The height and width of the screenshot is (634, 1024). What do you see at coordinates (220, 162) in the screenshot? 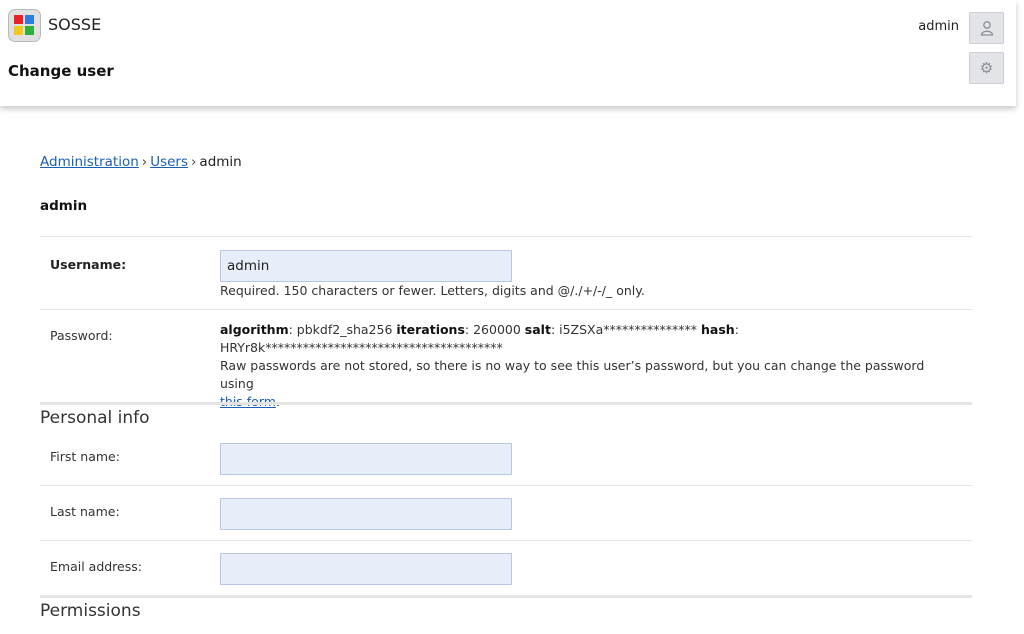
I see `breadcrumb-current: admin` at bounding box center [220, 162].